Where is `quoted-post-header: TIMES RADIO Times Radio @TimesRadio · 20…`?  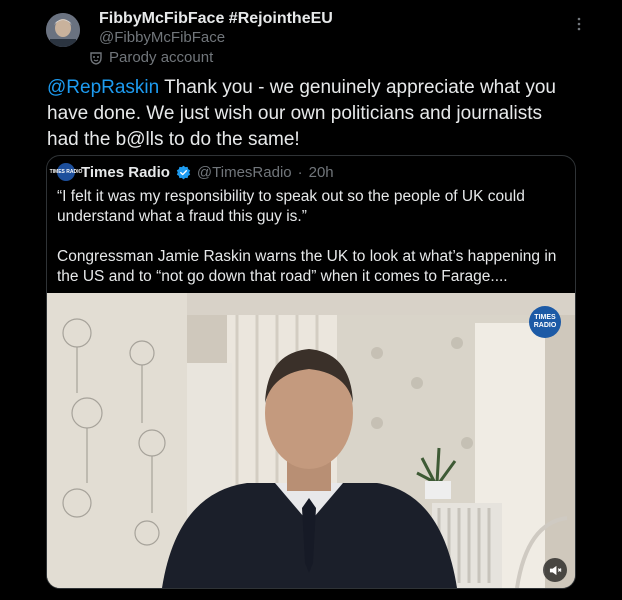 quoted-post-header: TIMES RADIO Times Radio @TimesRadio · 20… is located at coordinates (192, 172).